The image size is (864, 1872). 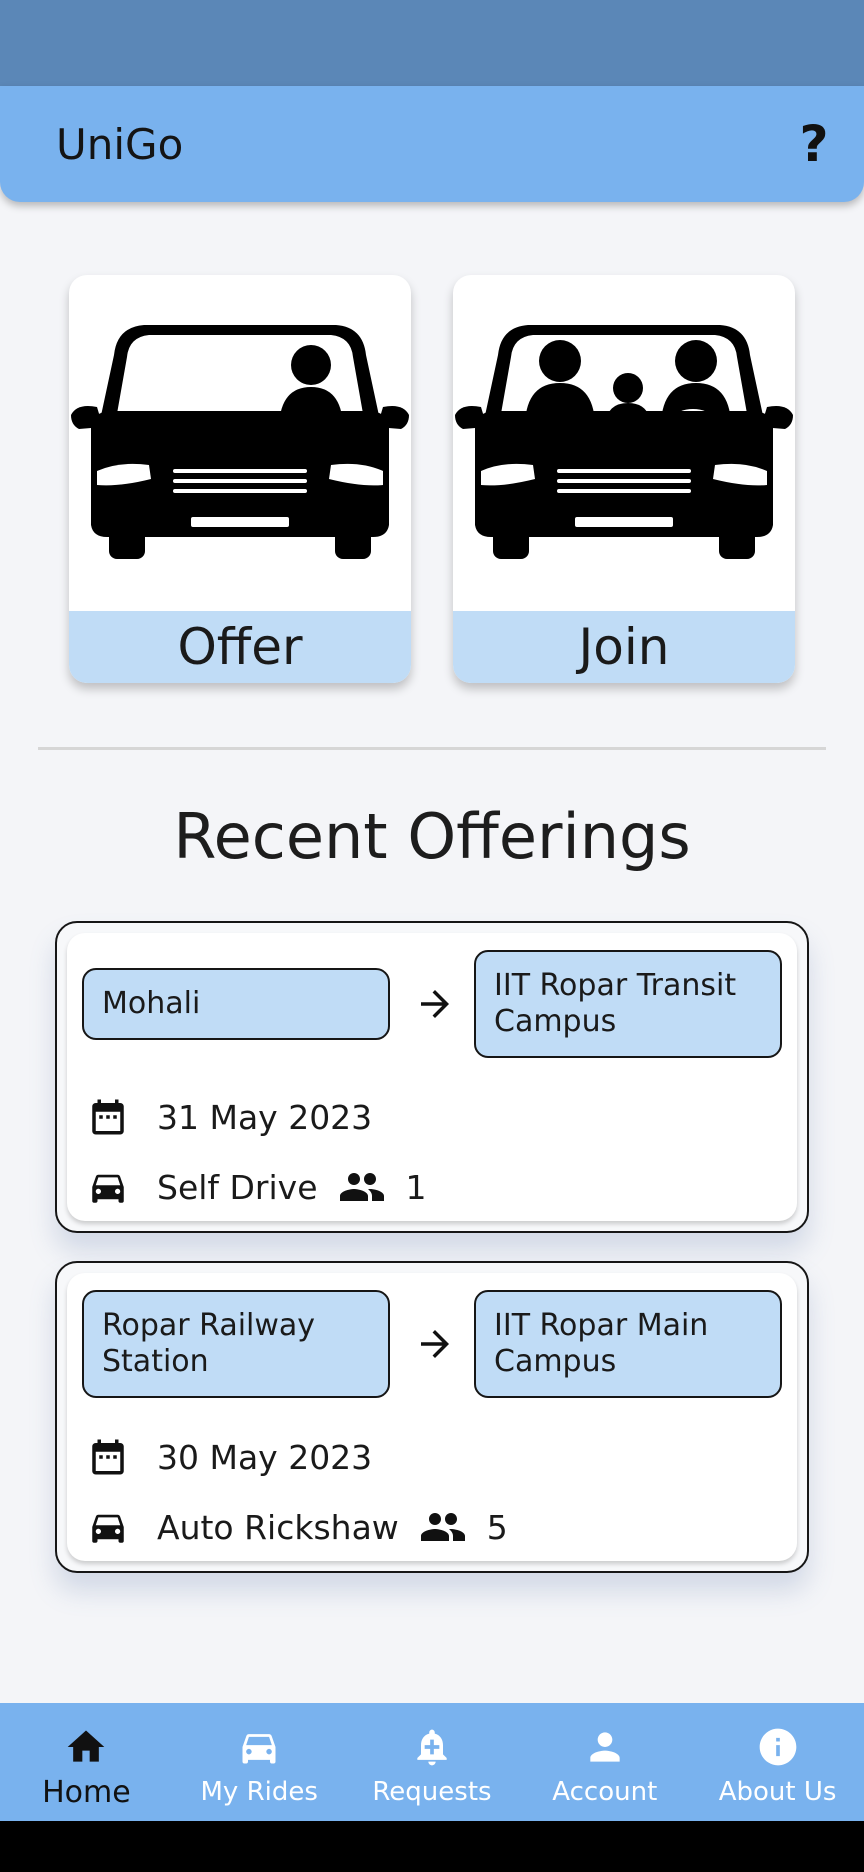 I want to click on nav-requests: Requests, so click(x=432, y=1762).